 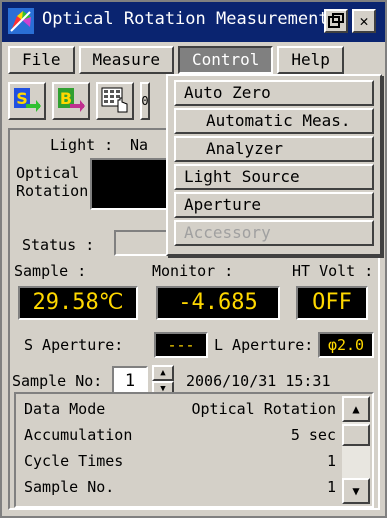 I want to click on light-label: Light :, so click(x=82, y=145).